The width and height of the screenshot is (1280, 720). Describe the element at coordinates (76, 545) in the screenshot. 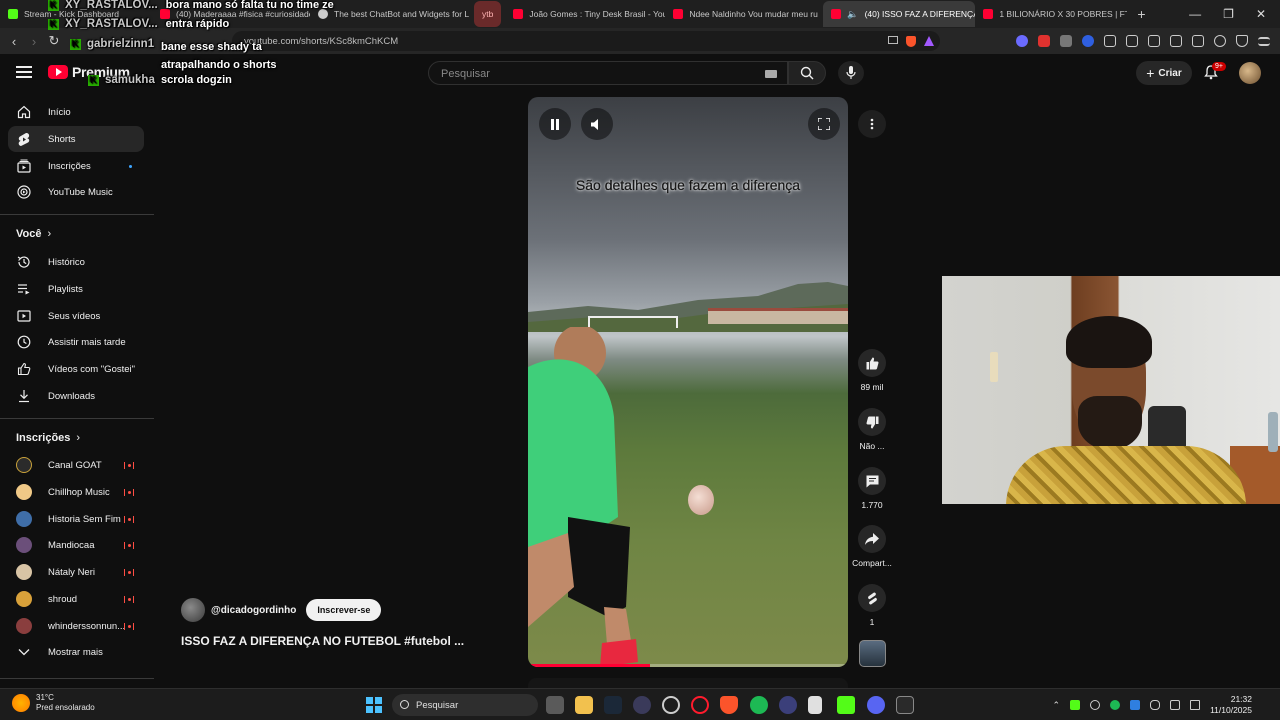

I see `sidebar-channel-mandiocaa: Mandiocaa` at that location.